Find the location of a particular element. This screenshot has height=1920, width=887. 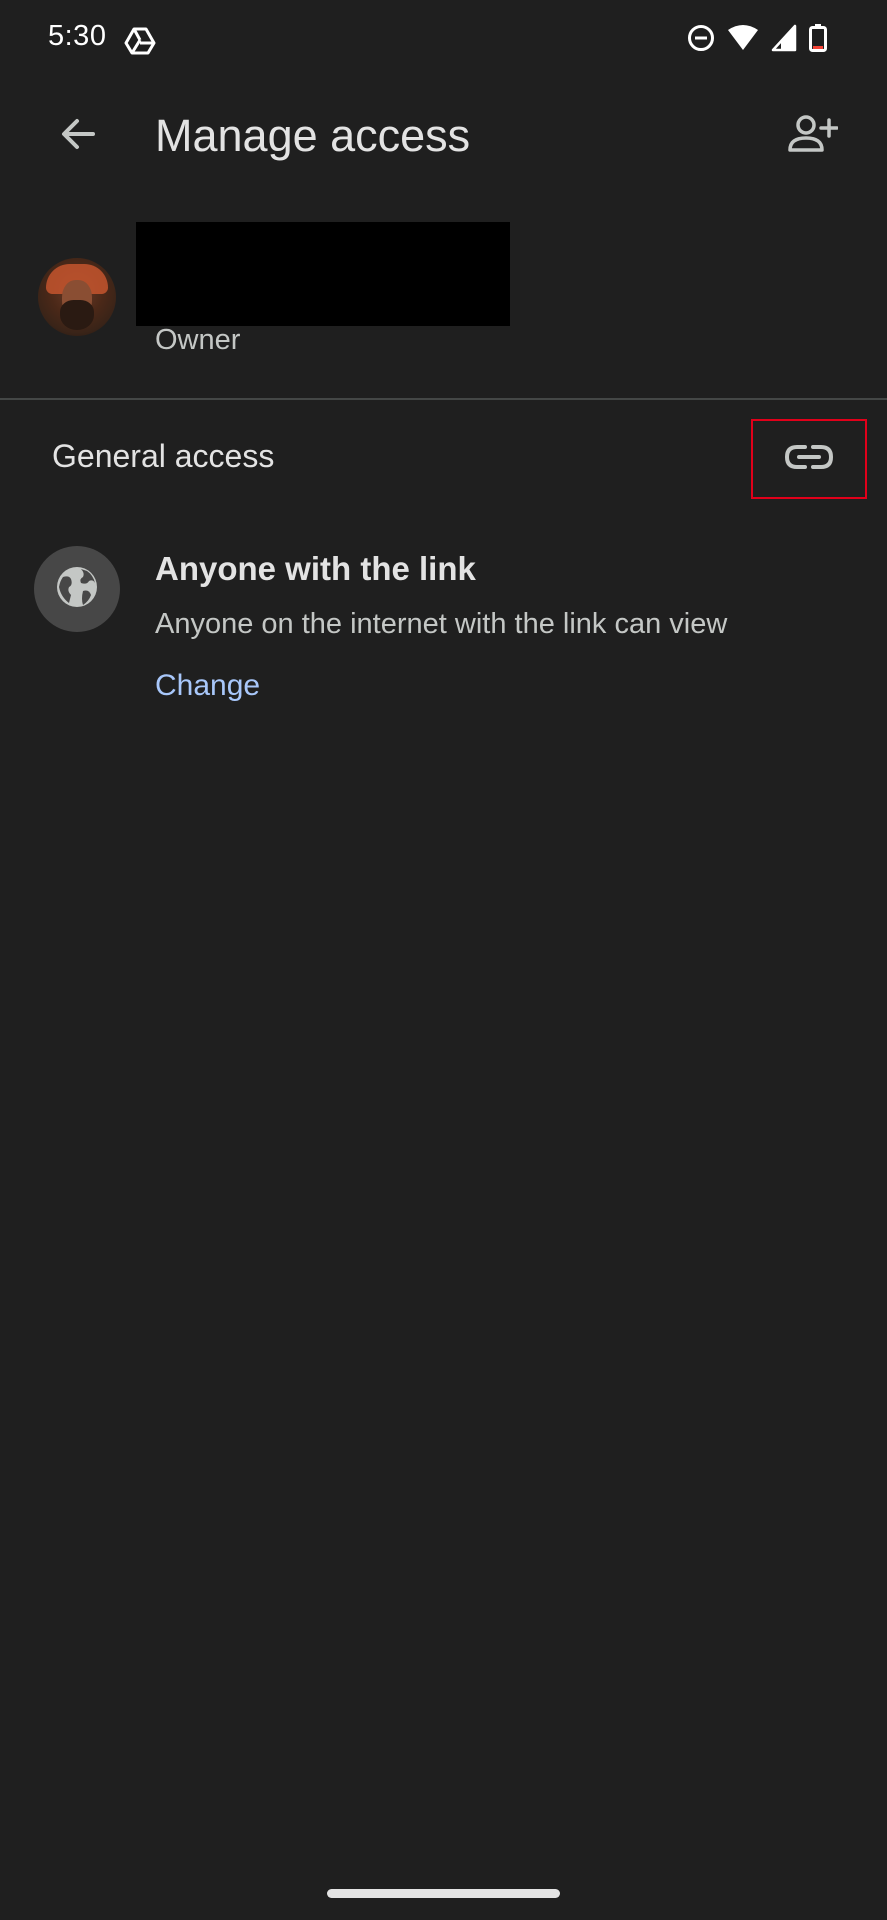

redacted-name is located at coordinates (323, 274).